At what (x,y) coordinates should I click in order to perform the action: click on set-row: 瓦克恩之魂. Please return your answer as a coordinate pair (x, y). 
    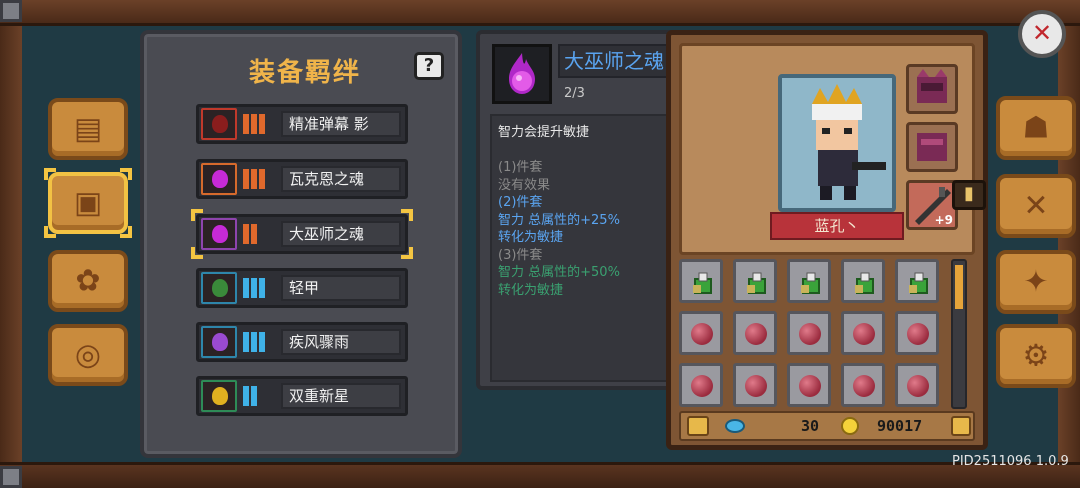
    Looking at the image, I should click on (302, 179).